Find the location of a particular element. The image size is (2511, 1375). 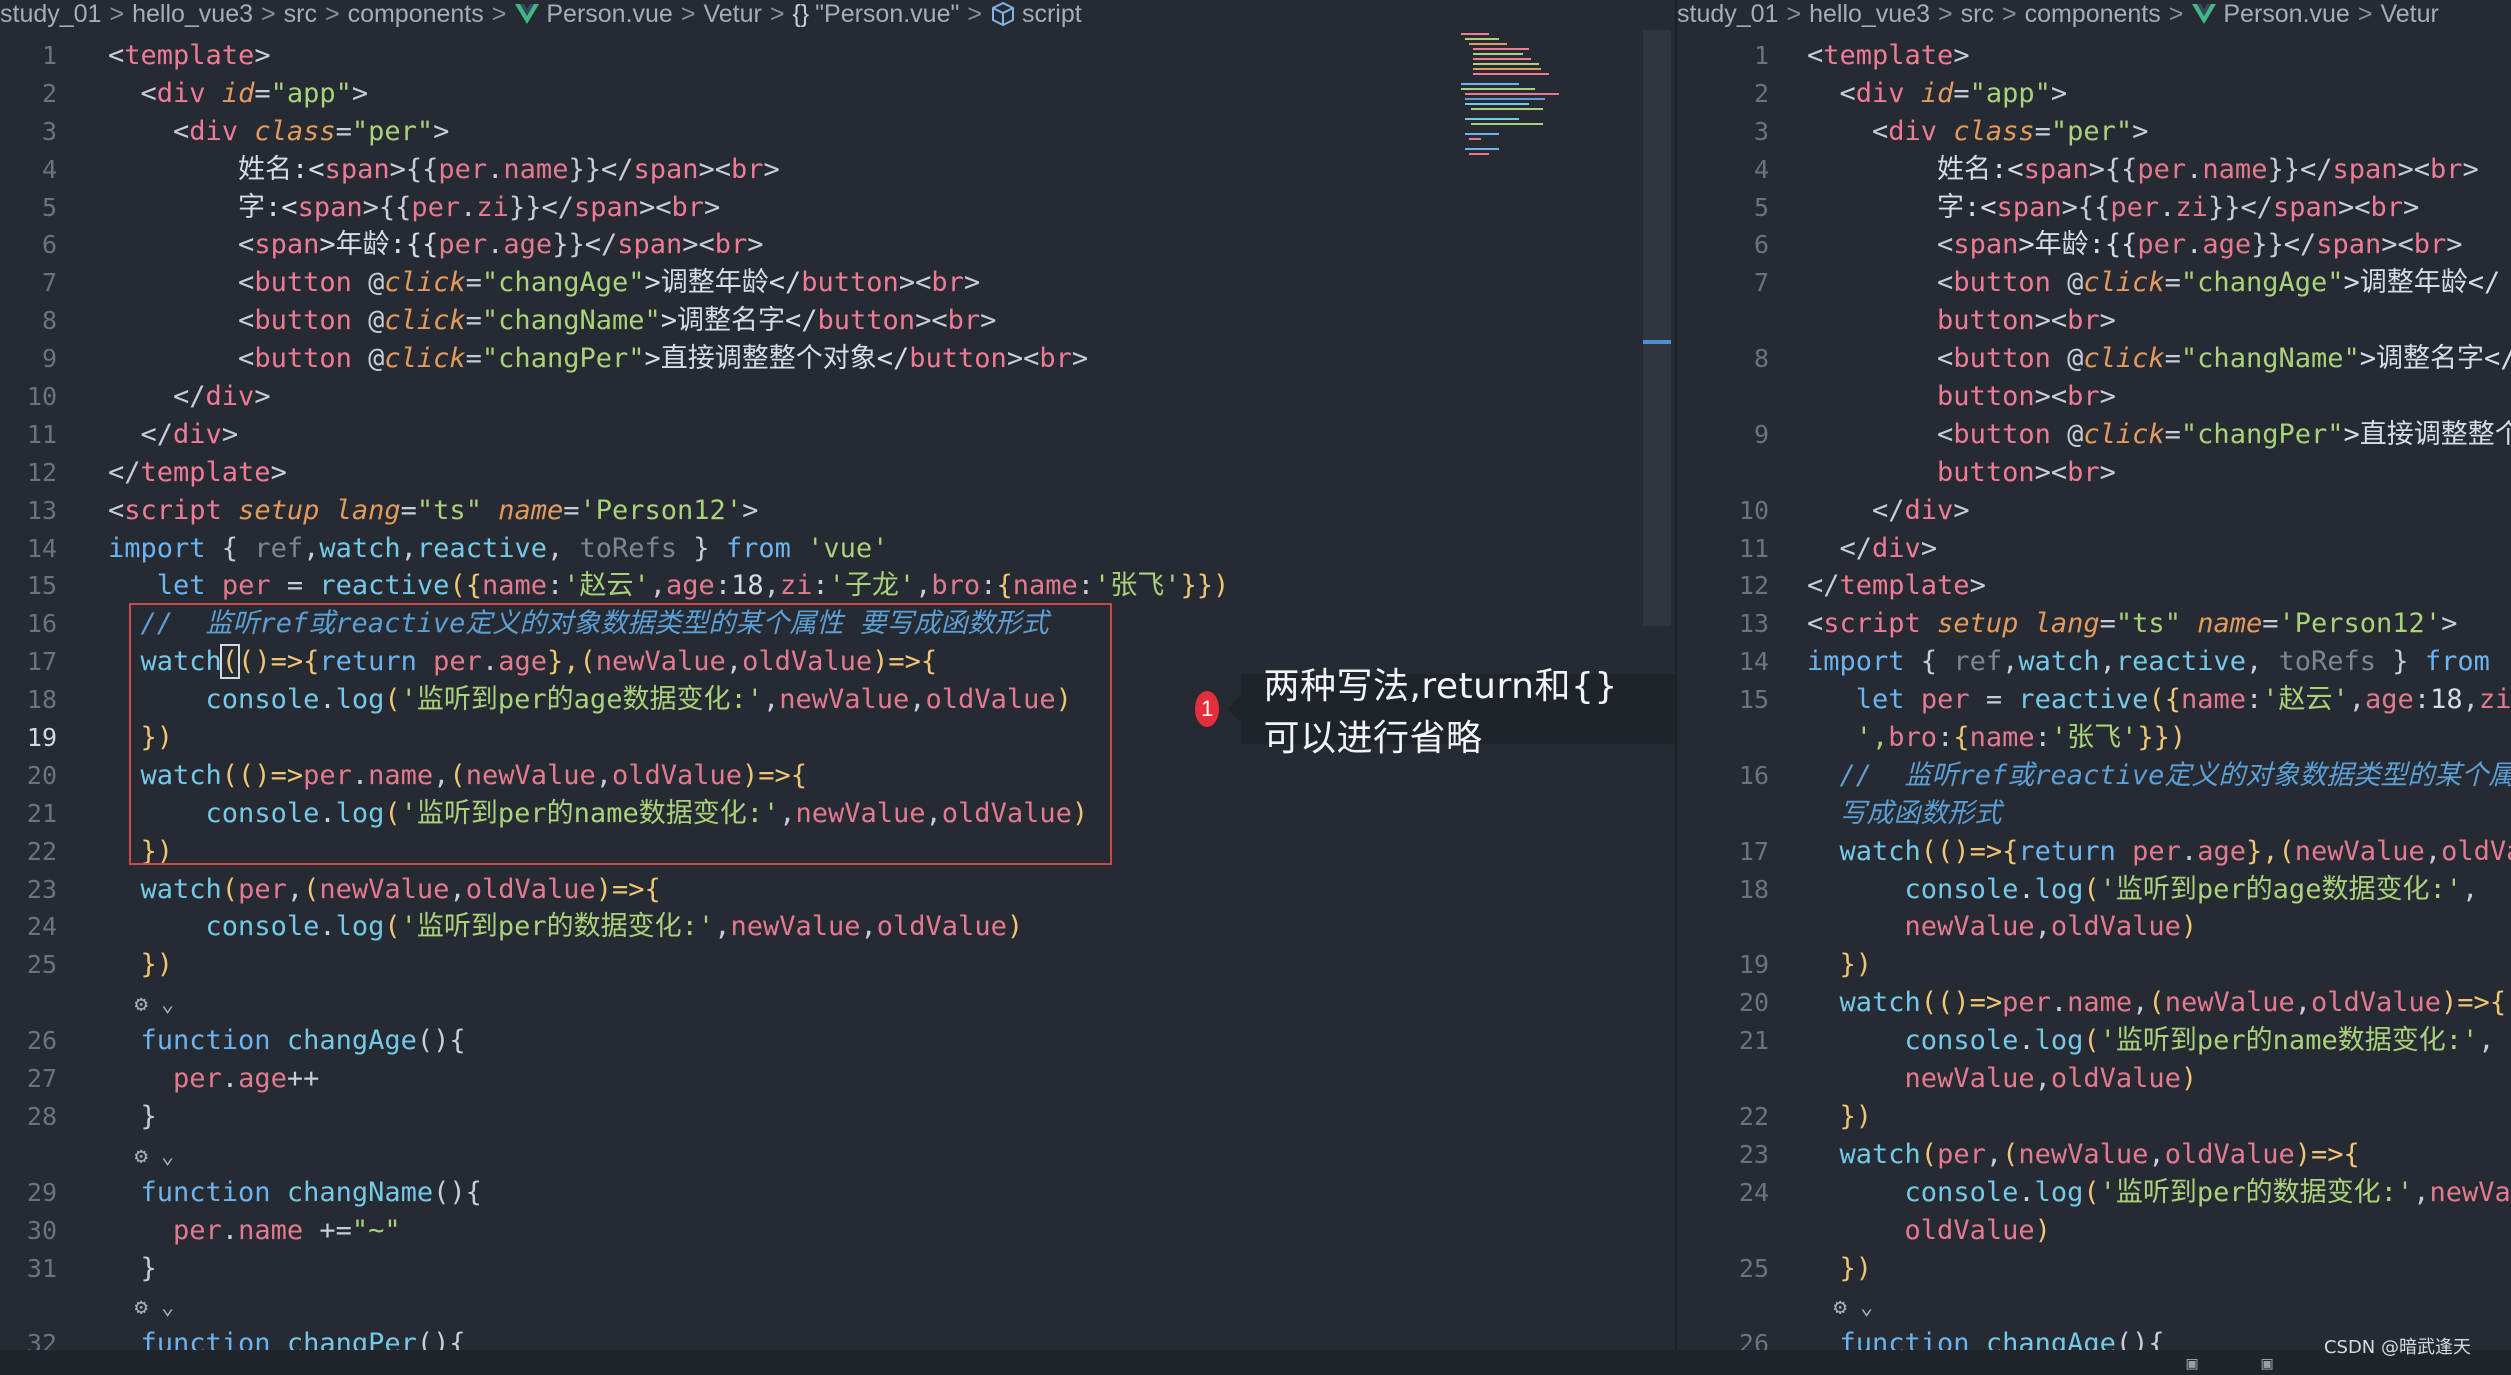

line-number: 10 is located at coordinates (1753, 510).